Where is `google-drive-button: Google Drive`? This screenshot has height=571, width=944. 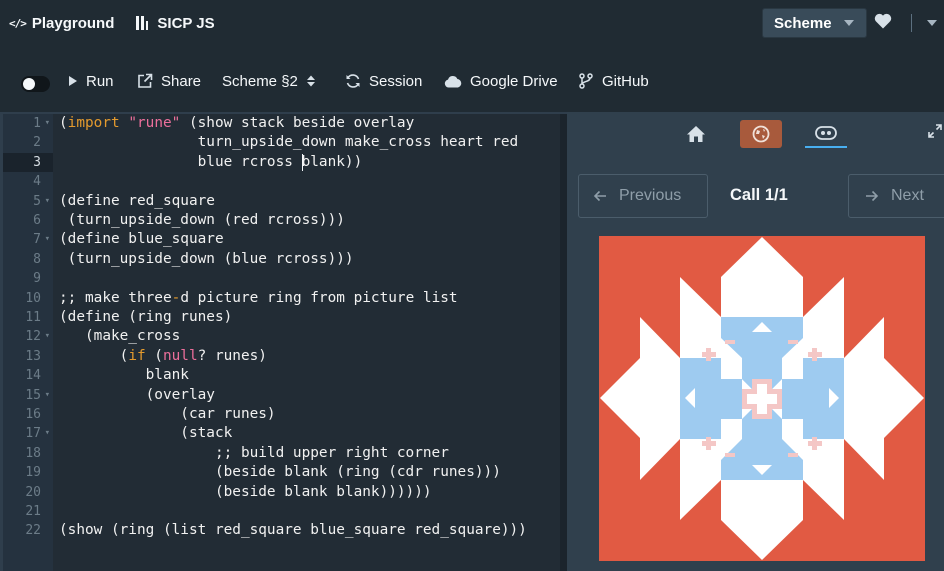
google-drive-button: Google Drive is located at coordinates (501, 81).